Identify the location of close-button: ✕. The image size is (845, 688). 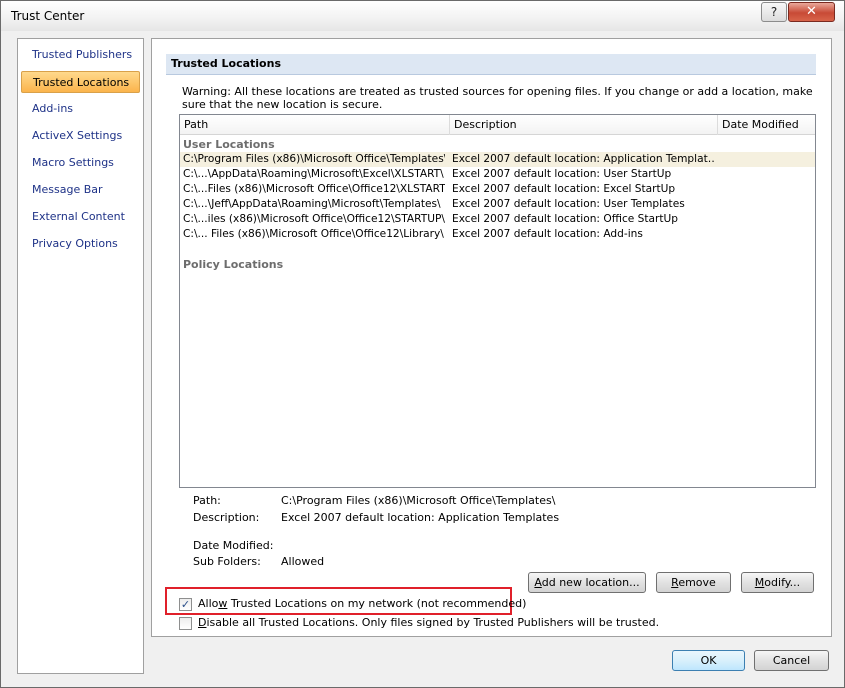
(811, 12).